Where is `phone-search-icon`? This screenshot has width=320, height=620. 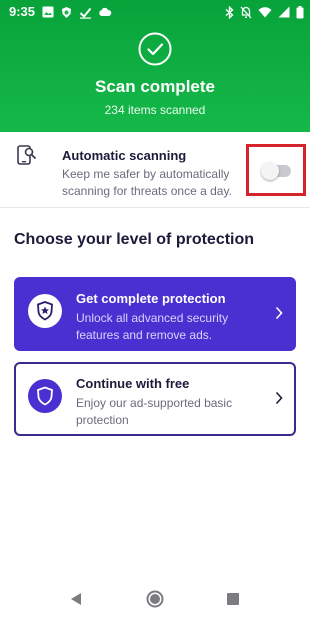
phone-search-icon is located at coordinates (26, 155).